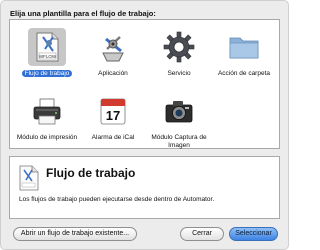 The height and width of the screenshot is (250, 320). I want to click on template-workflow-icon-box: WFLOW, so click(47, 47).